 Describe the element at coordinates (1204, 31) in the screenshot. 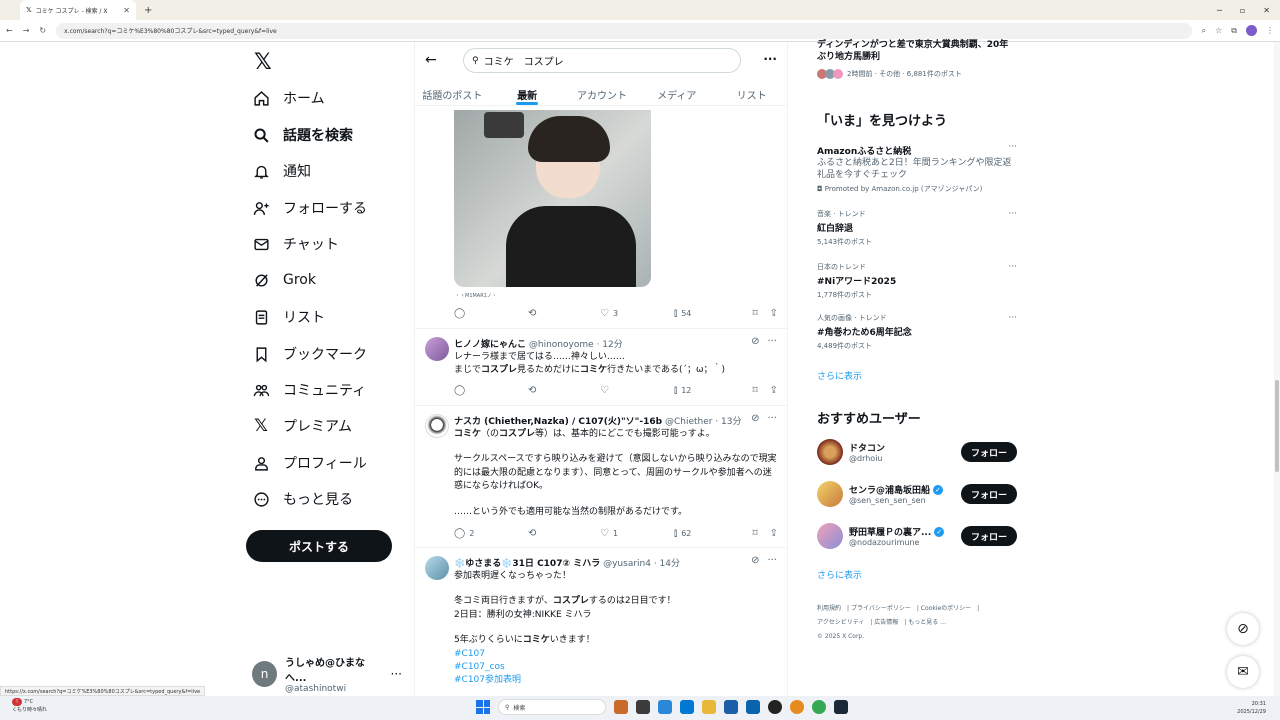

I see `zoom-icon: ⌕` at that location.